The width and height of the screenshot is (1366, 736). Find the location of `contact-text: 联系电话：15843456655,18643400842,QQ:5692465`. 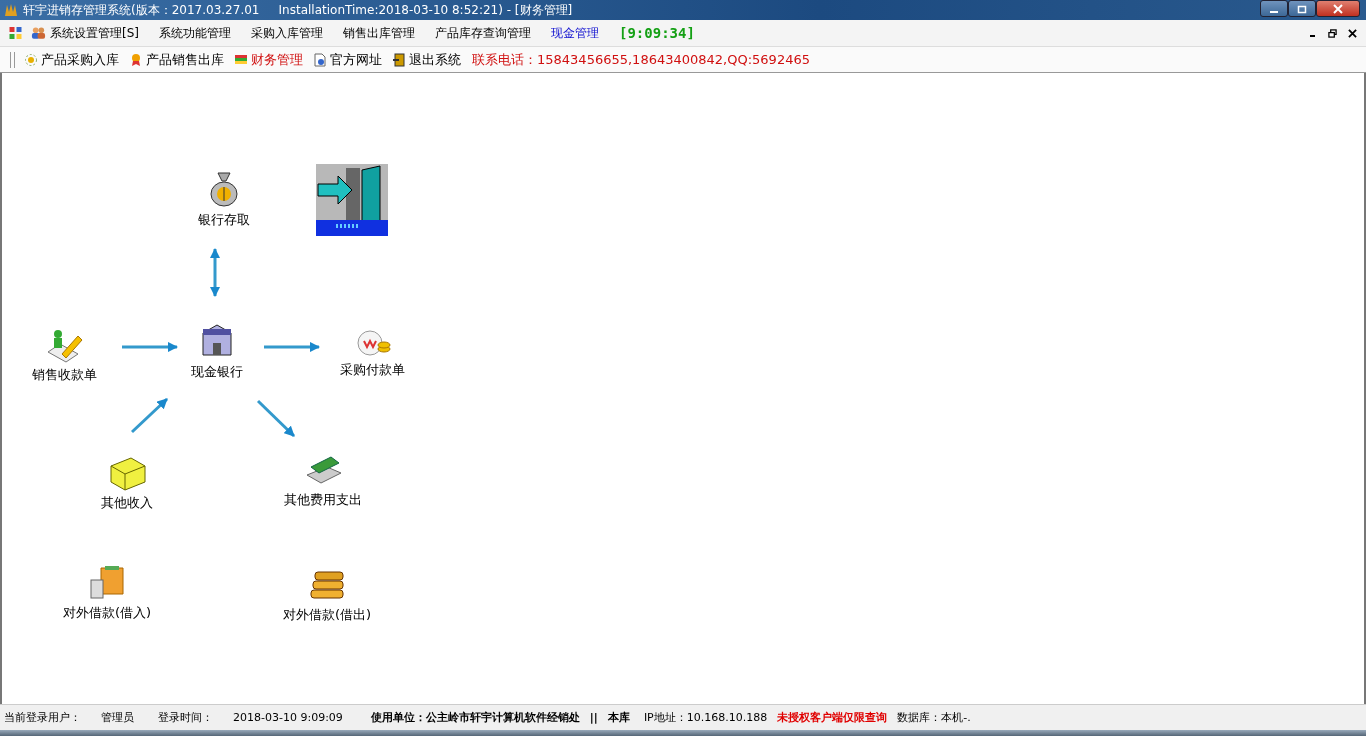

contact-text: 联系电话：15843456655,18643400842,QQ:5692465 is located at coordinates (641, 59).